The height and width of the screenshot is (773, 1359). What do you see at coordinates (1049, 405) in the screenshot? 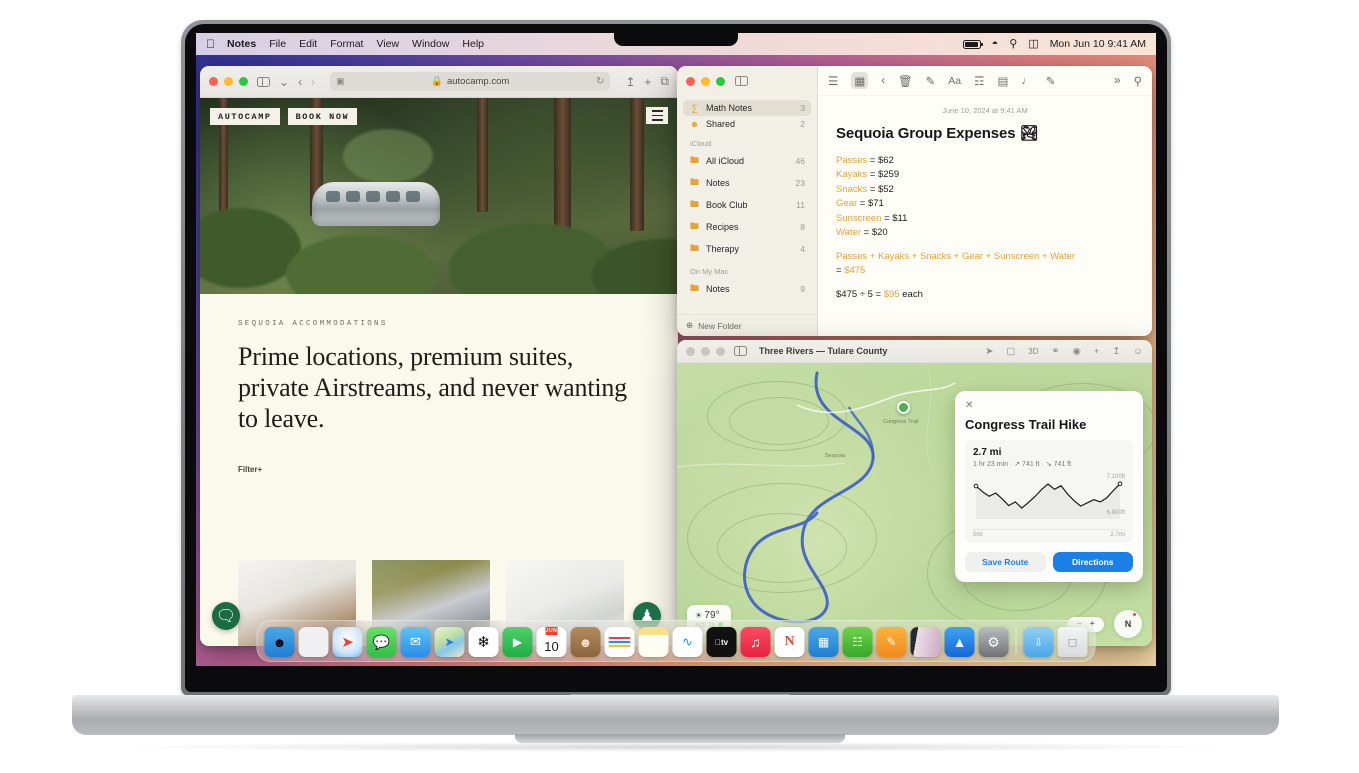
I see `close-icon: ✕` at bounding box center [1049, 405].